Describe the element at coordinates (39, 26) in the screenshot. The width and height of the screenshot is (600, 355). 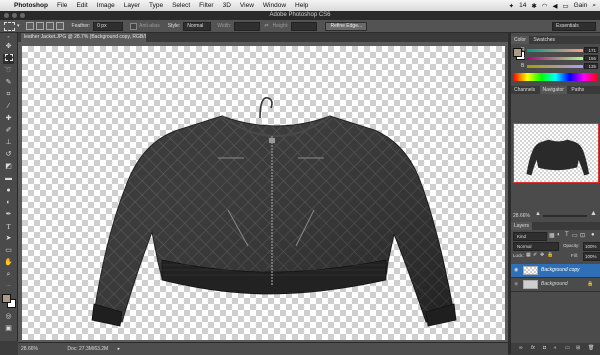
I see `add-selection-icon` at that location.